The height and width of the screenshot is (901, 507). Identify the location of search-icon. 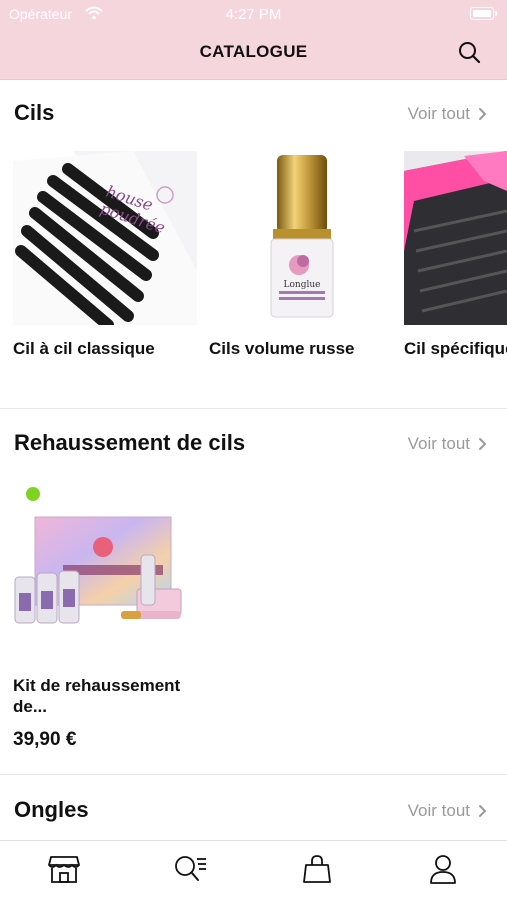
(470, 53).